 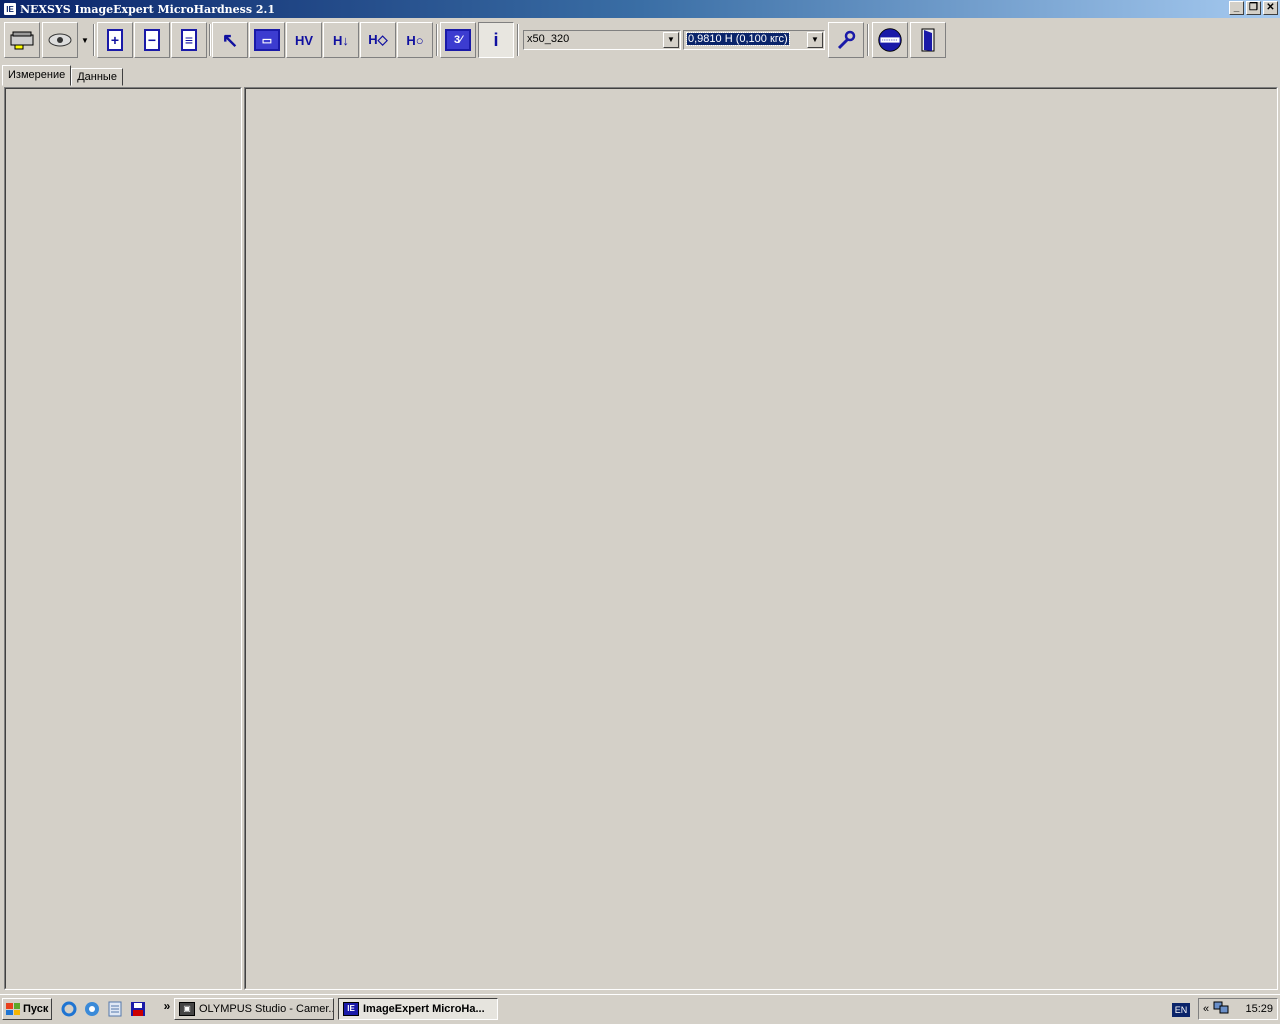 What do you see at coordinates (148, 9) in the screenshot?
I see `window-title: NEXSYS ImageExpert MicroHardness 2.1` at bounding box center [148, 9].